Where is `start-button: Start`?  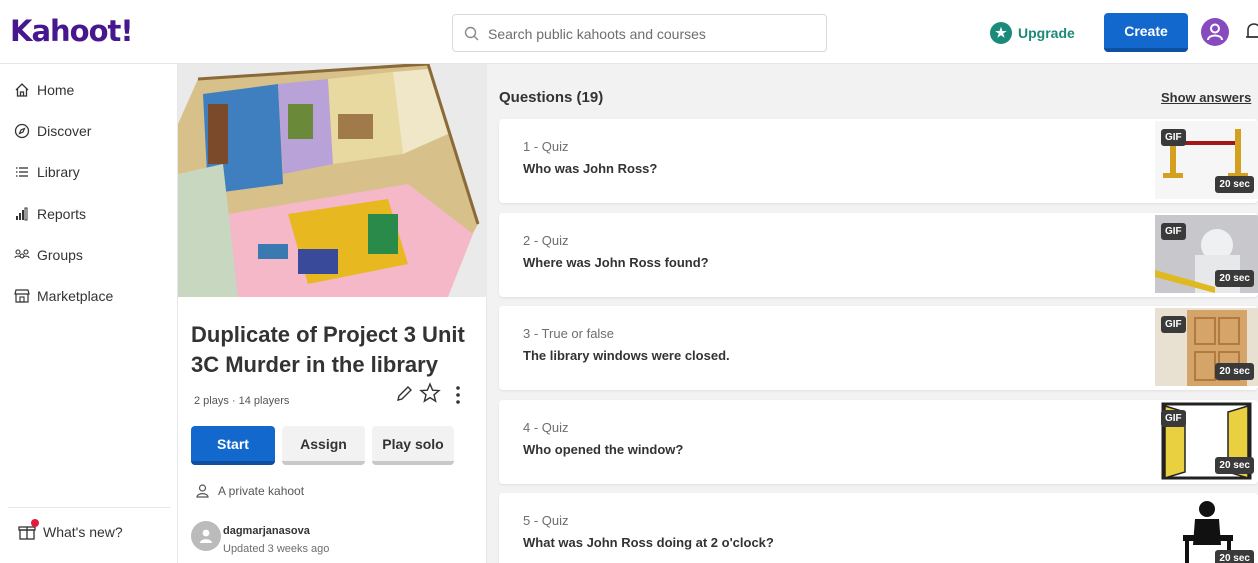
start-button: Start is located at coordinates (233, 445).